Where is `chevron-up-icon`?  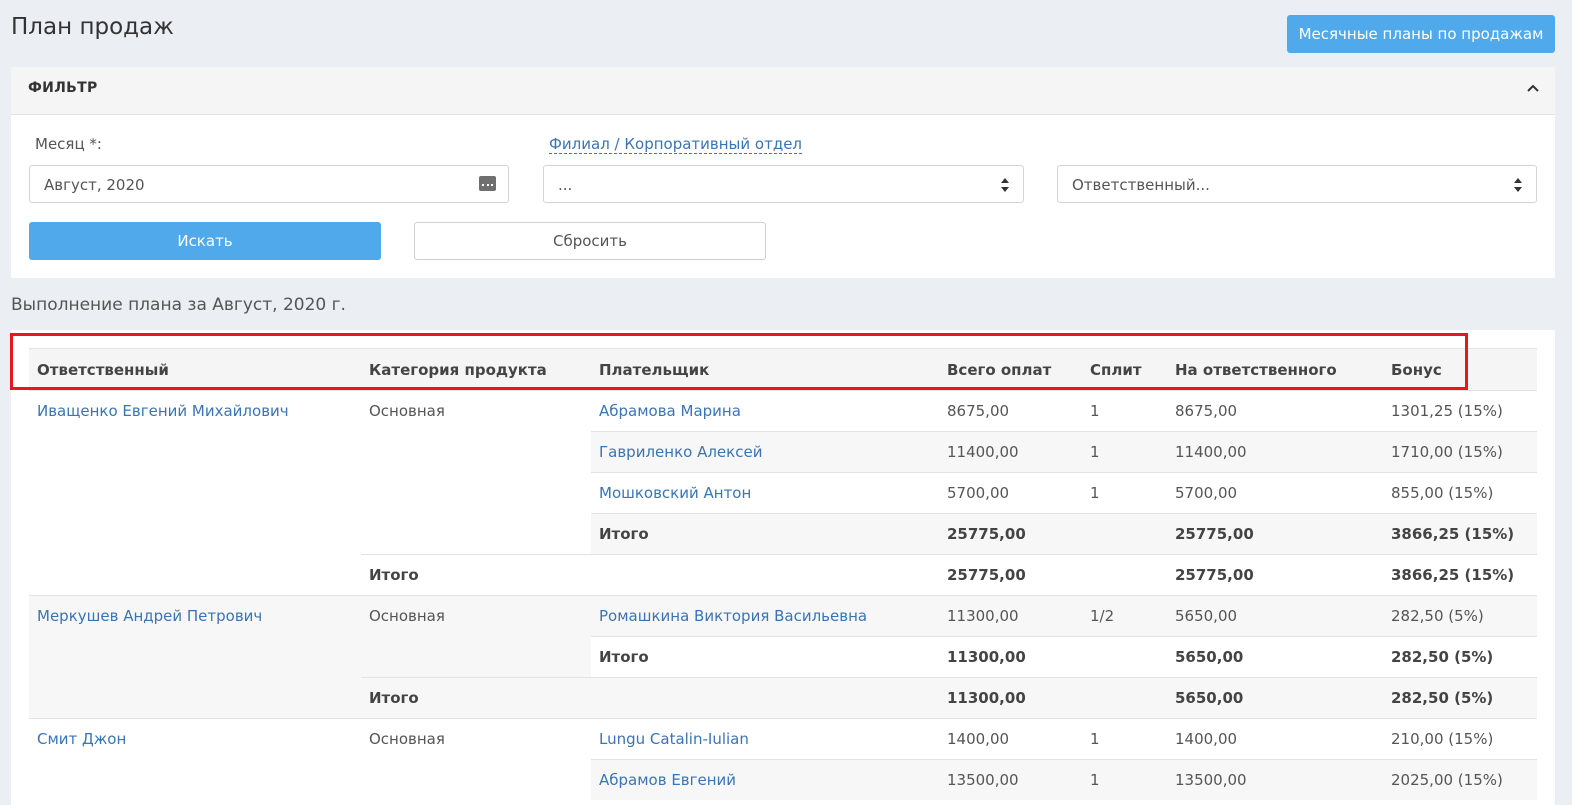
chevron-up-icon is located at coordinates (1533, 88).